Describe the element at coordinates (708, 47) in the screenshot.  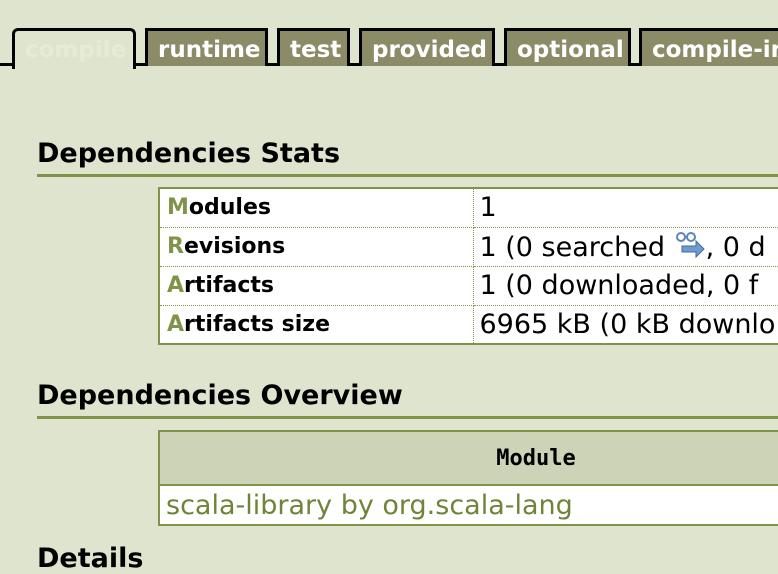
I see `tab-compile-in: compile-in` at that location.